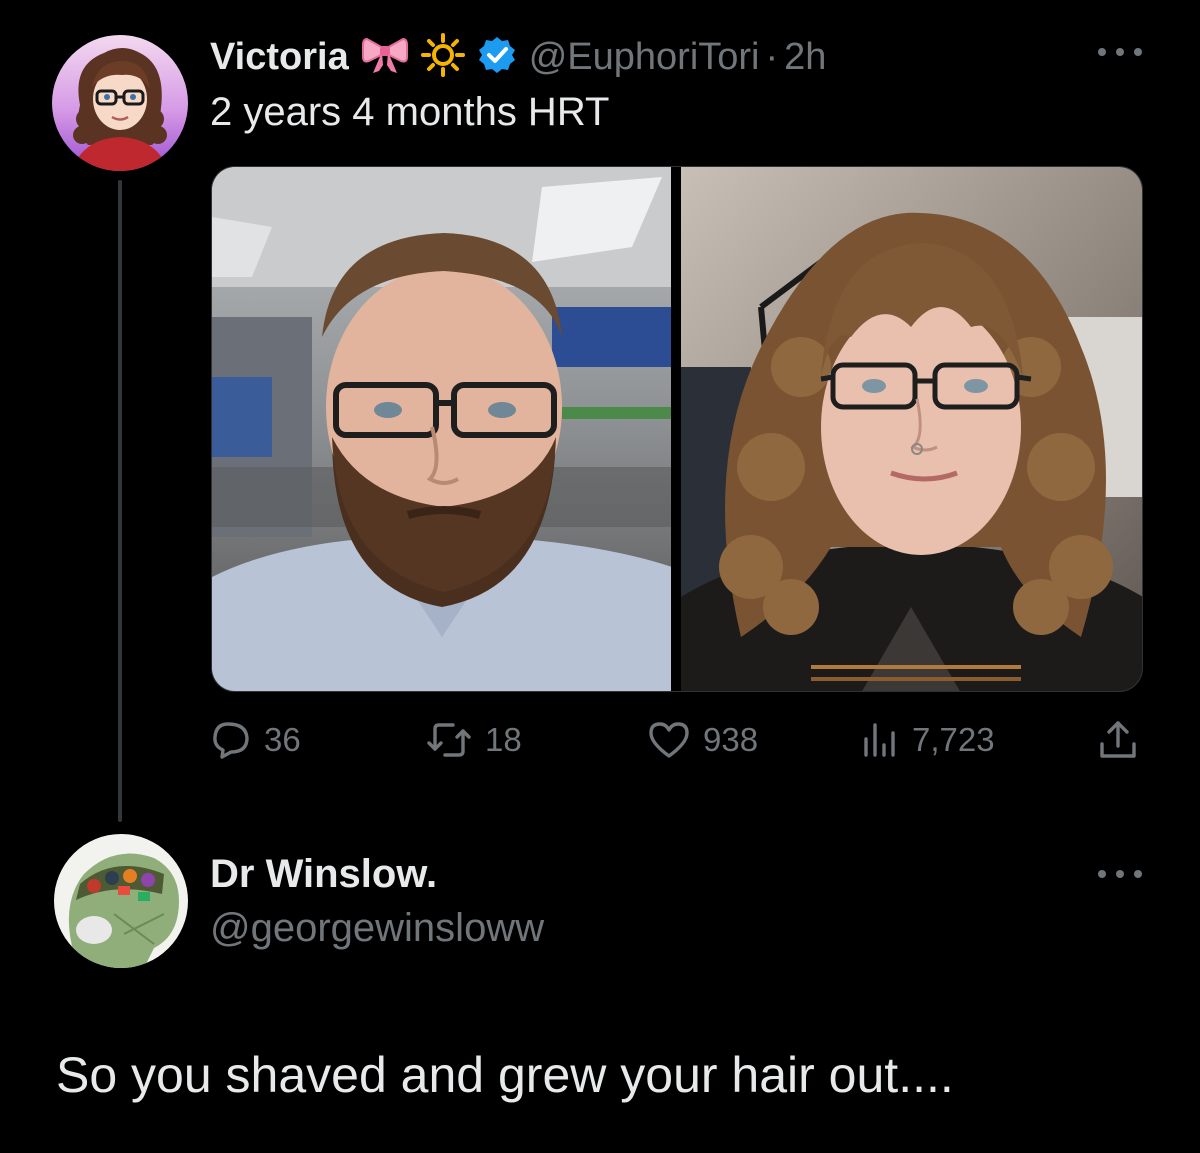 This screenshot has height=1153, width=1200. I want to click on views-chart-icon, so click(880, 740).